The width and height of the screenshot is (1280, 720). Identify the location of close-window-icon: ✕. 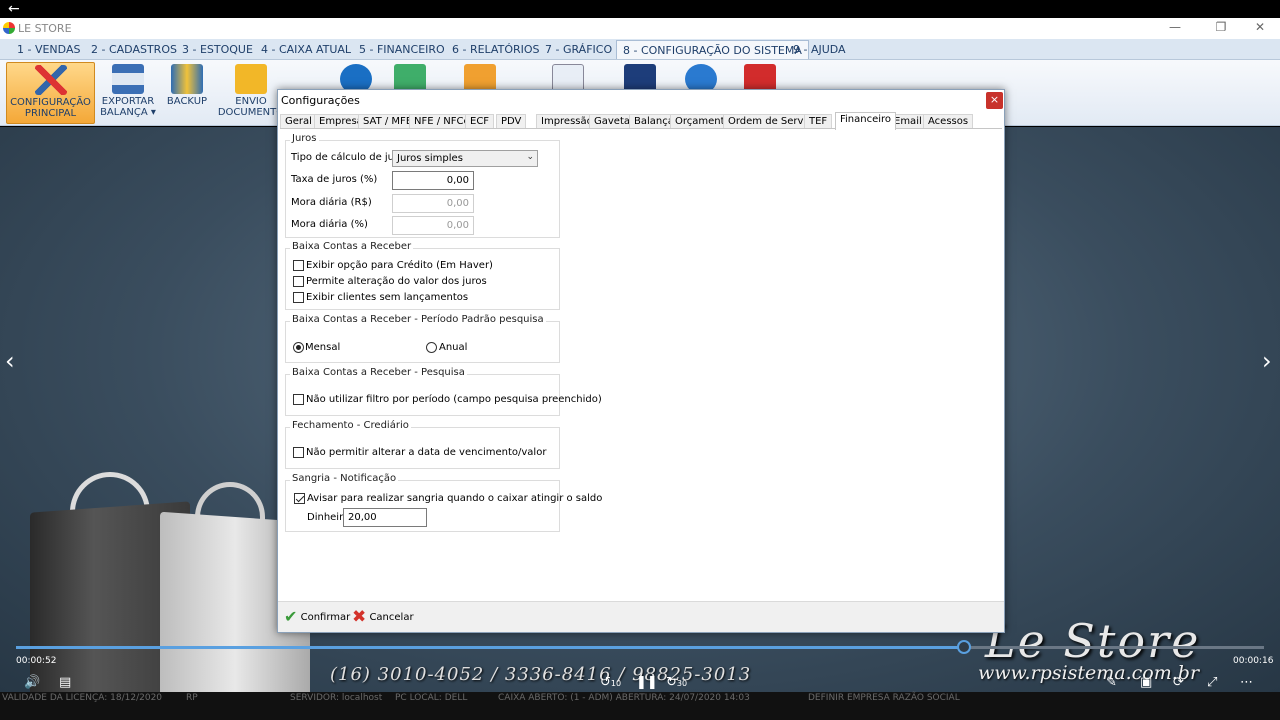
(1260, 27).